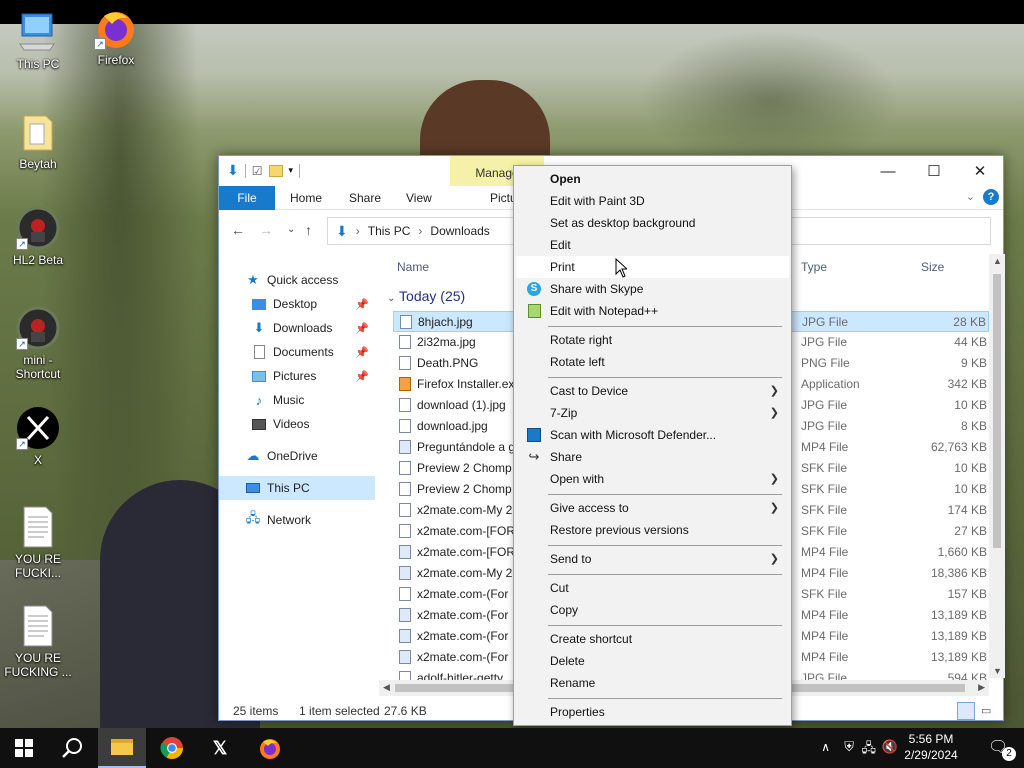 The height and width of the screenshot is (768, 1024). Describe the element at coordinates (652, 588) in the screenshot. I see `menu-item-cut: Cut` at that location.